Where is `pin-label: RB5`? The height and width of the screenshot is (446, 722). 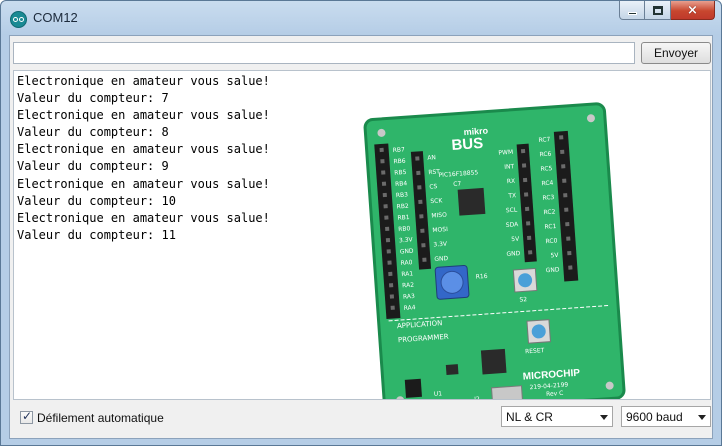
pin-label: RB5 is located at coordinates (400, 173).